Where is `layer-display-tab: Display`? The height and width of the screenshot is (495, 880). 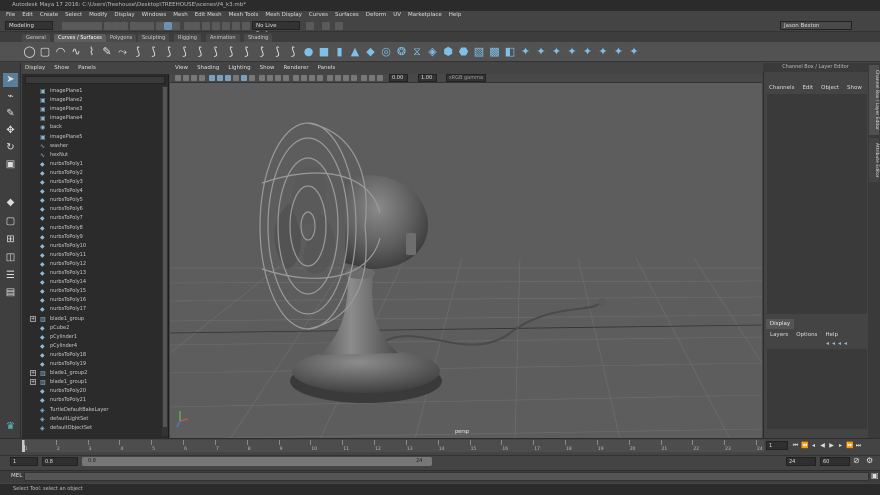
layer-display-tab: Display is located at coordinates (780, 324).